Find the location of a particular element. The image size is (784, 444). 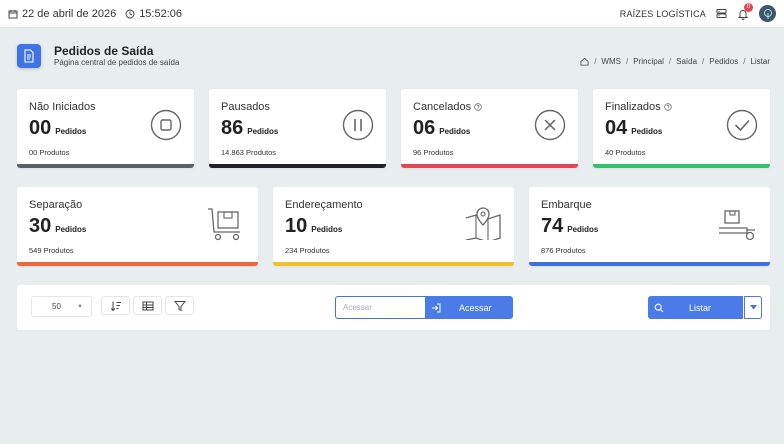

list-button-label: Listar is located at coordinates (700, 307).